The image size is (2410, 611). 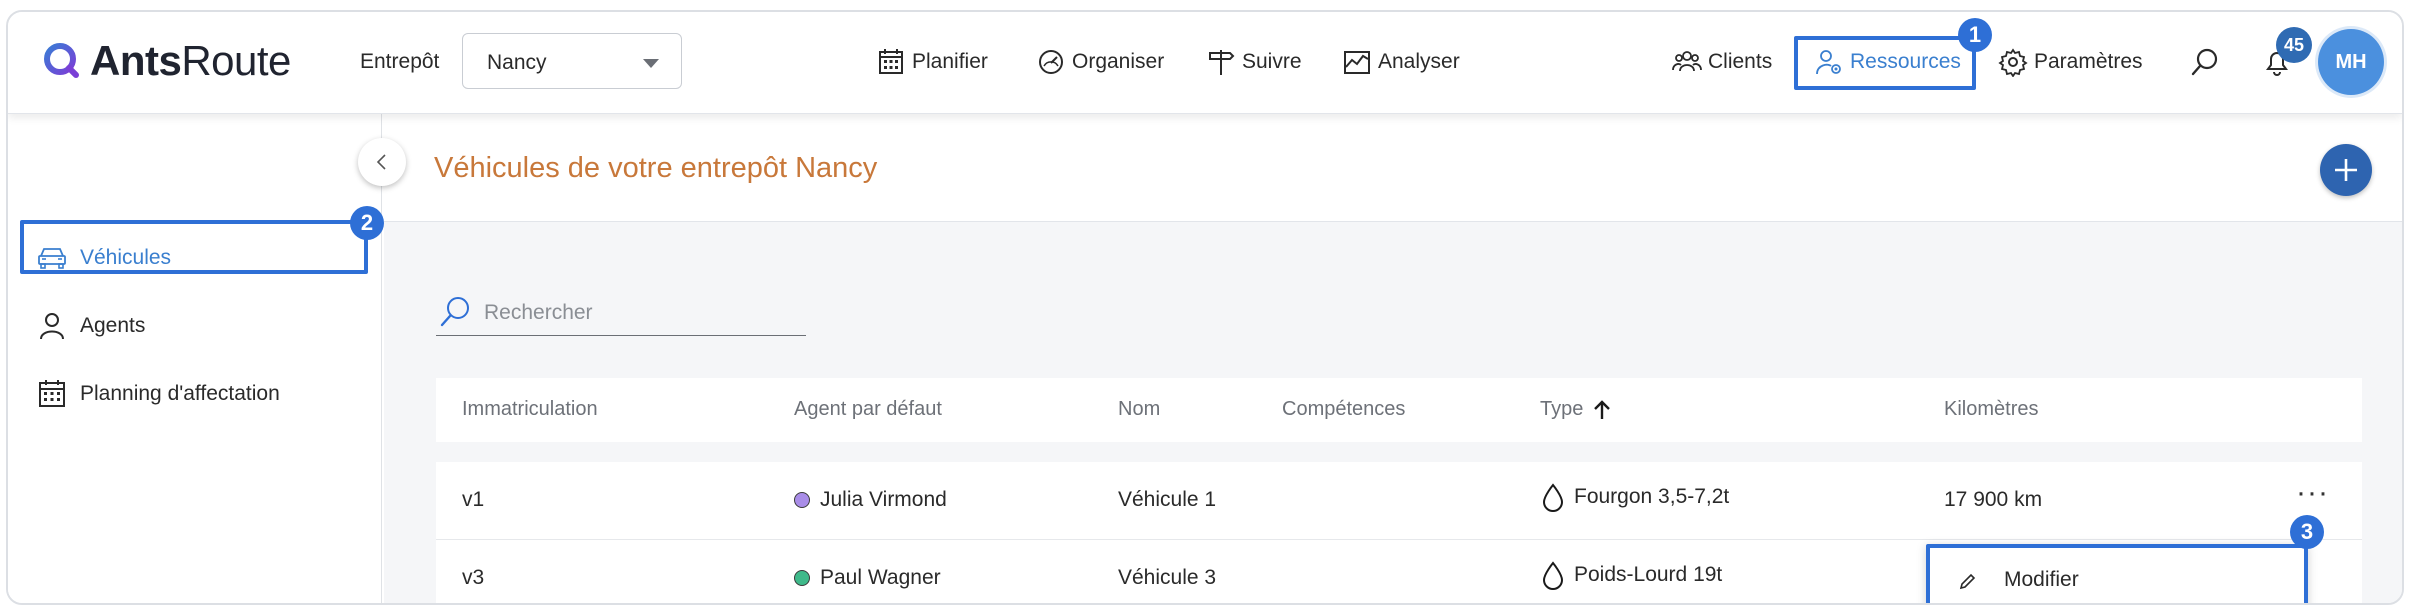 I want to click on sidebar-item-agents: Agents, so click(x=90, y=326).